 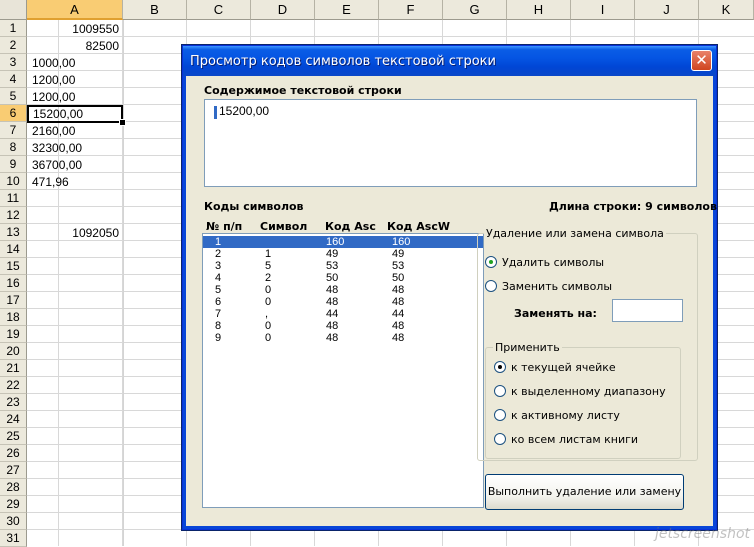 What do you see at coordinates (343, 326) in the screenshot?
I see `list-item: 8 0 48 48` at bounding box center [343, 326].